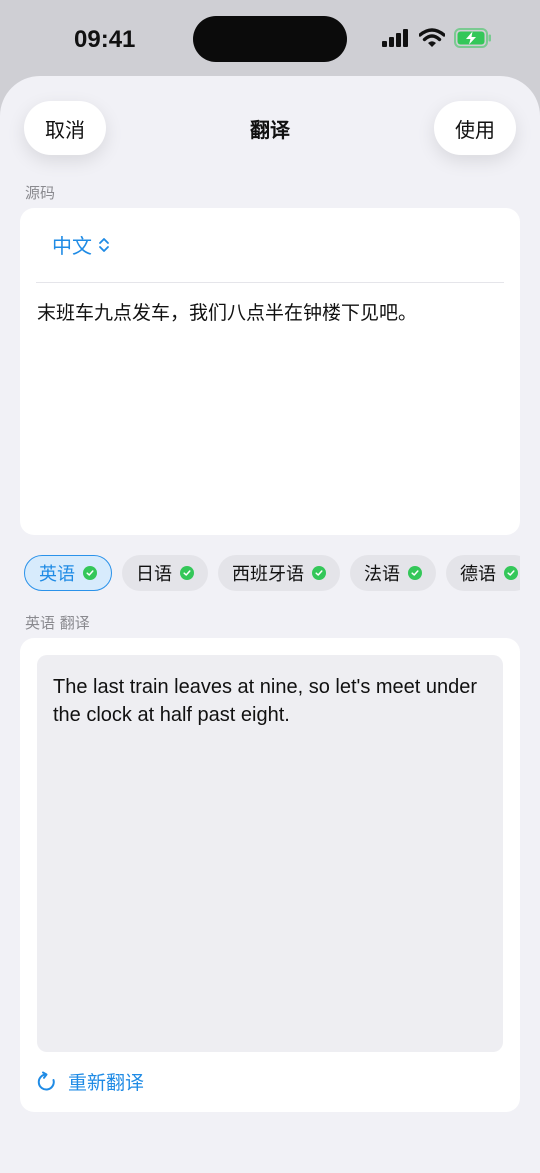  I want to click on divider, so click(270, 282).